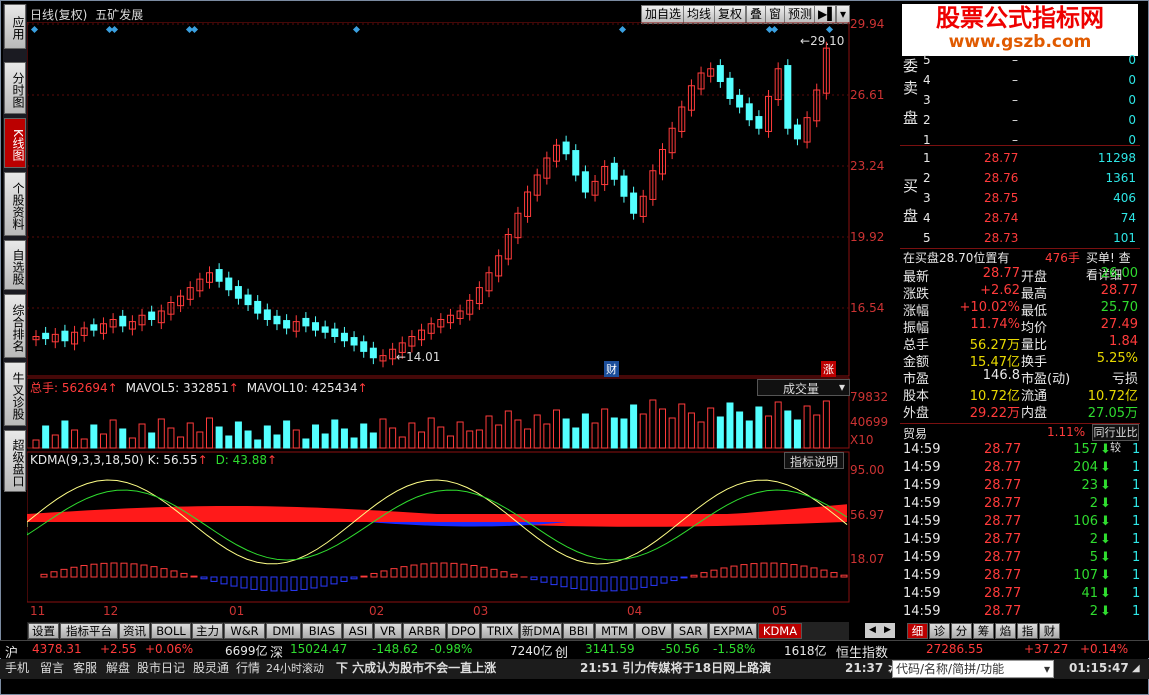 The height and width of the screenshot is (695, 1149). Describe the element at coordinates (675, 669) in the screenshot. I see `news-ticker-2: 21:51 引力传媒将于18日网上路演` at that location.